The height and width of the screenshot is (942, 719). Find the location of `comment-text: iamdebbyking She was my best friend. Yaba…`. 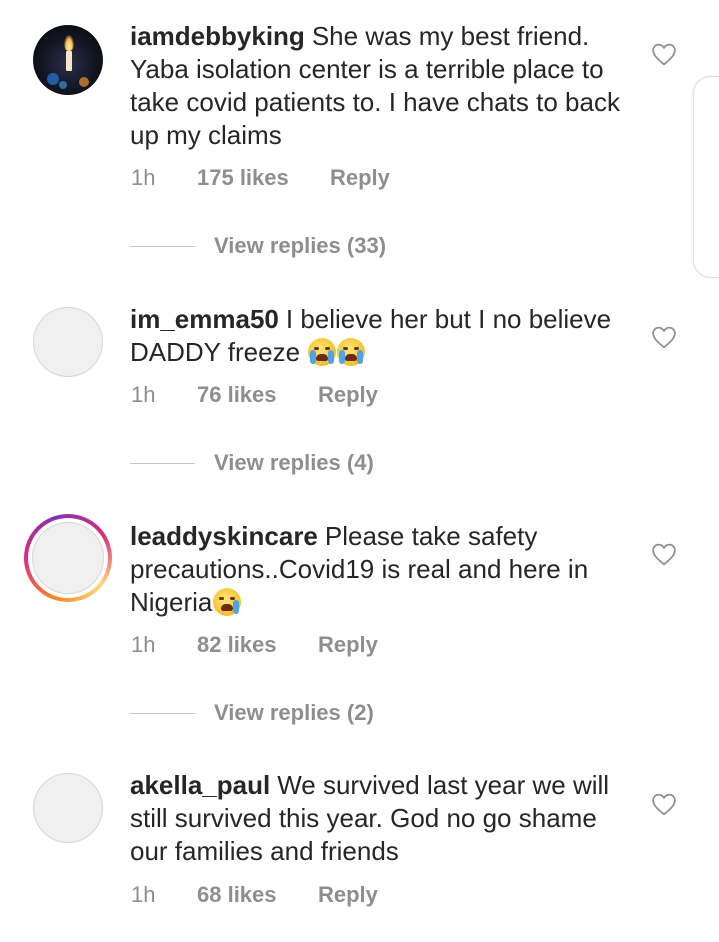

comment-text: iamdebbyking She was my best friend. Yaba… is located at coordinates (380, 86).